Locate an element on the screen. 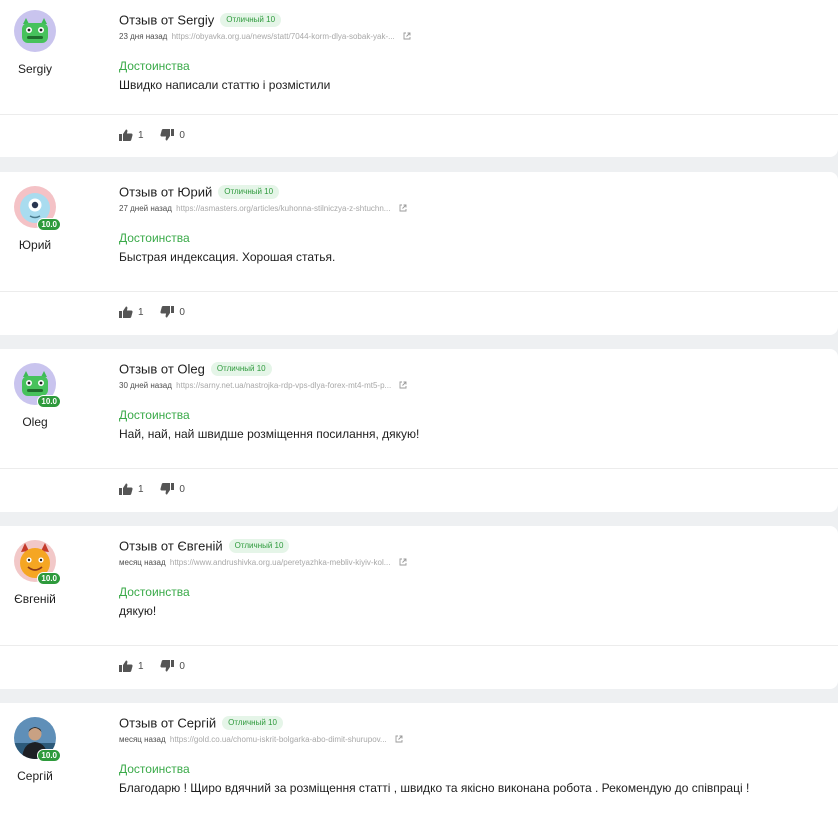 The height and width of the screenshot is (823, 838). review-author: Sergiy is located at coordinates (35, 43).